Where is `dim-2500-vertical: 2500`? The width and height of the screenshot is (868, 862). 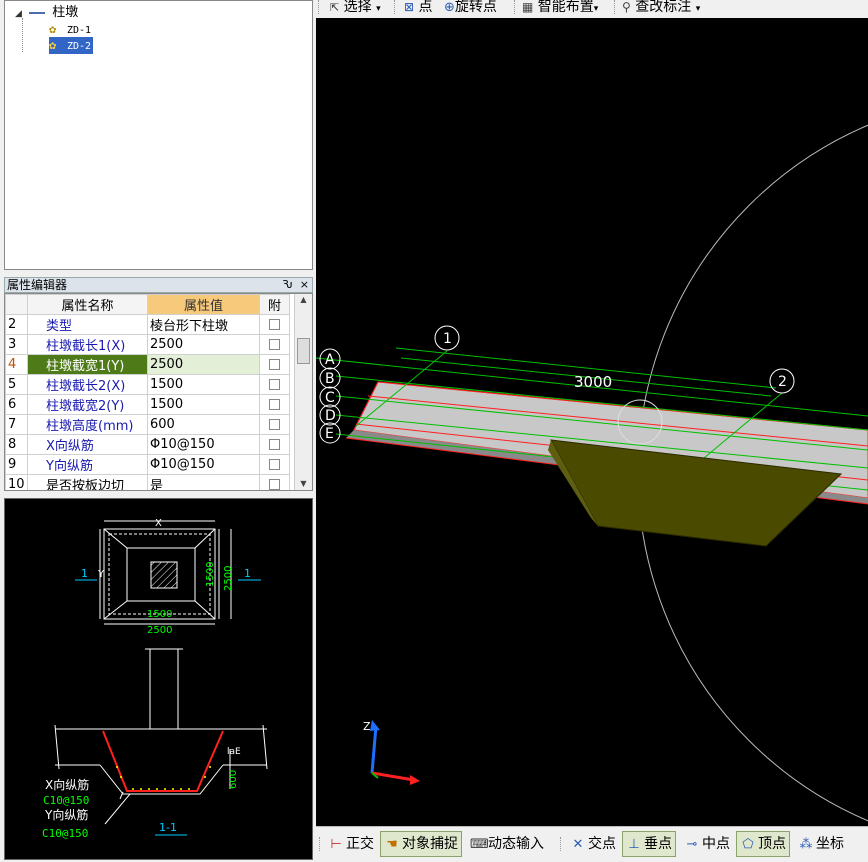 dim-2500-vertical: 2500 is located at coordinates (228, 578).